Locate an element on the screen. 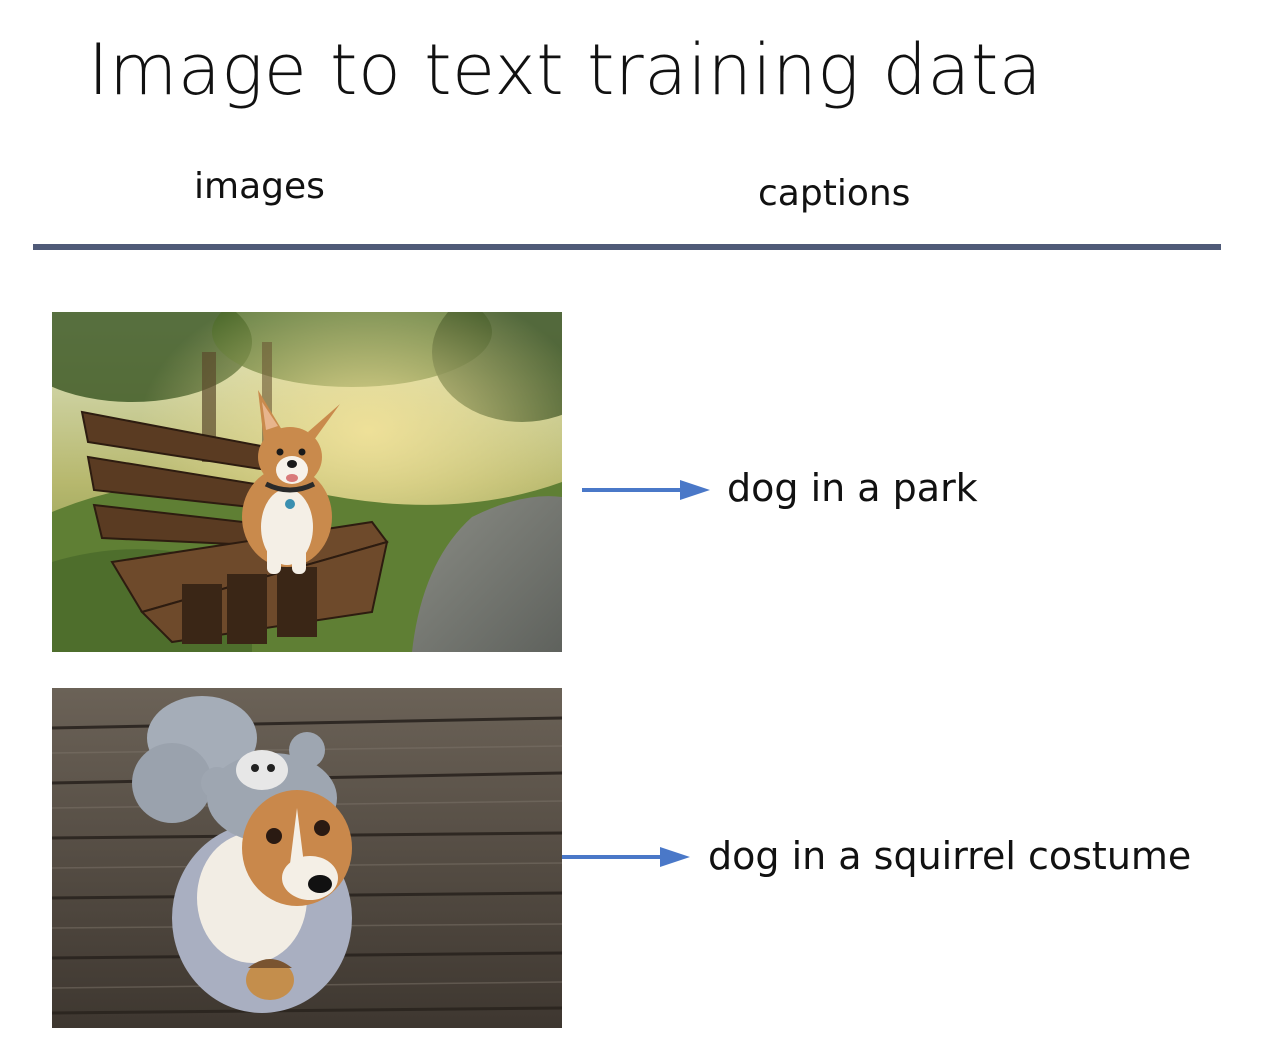 This screenshot has width=1268, height=1052. dog-on-bench-photo is located at coordinates (307, 482).